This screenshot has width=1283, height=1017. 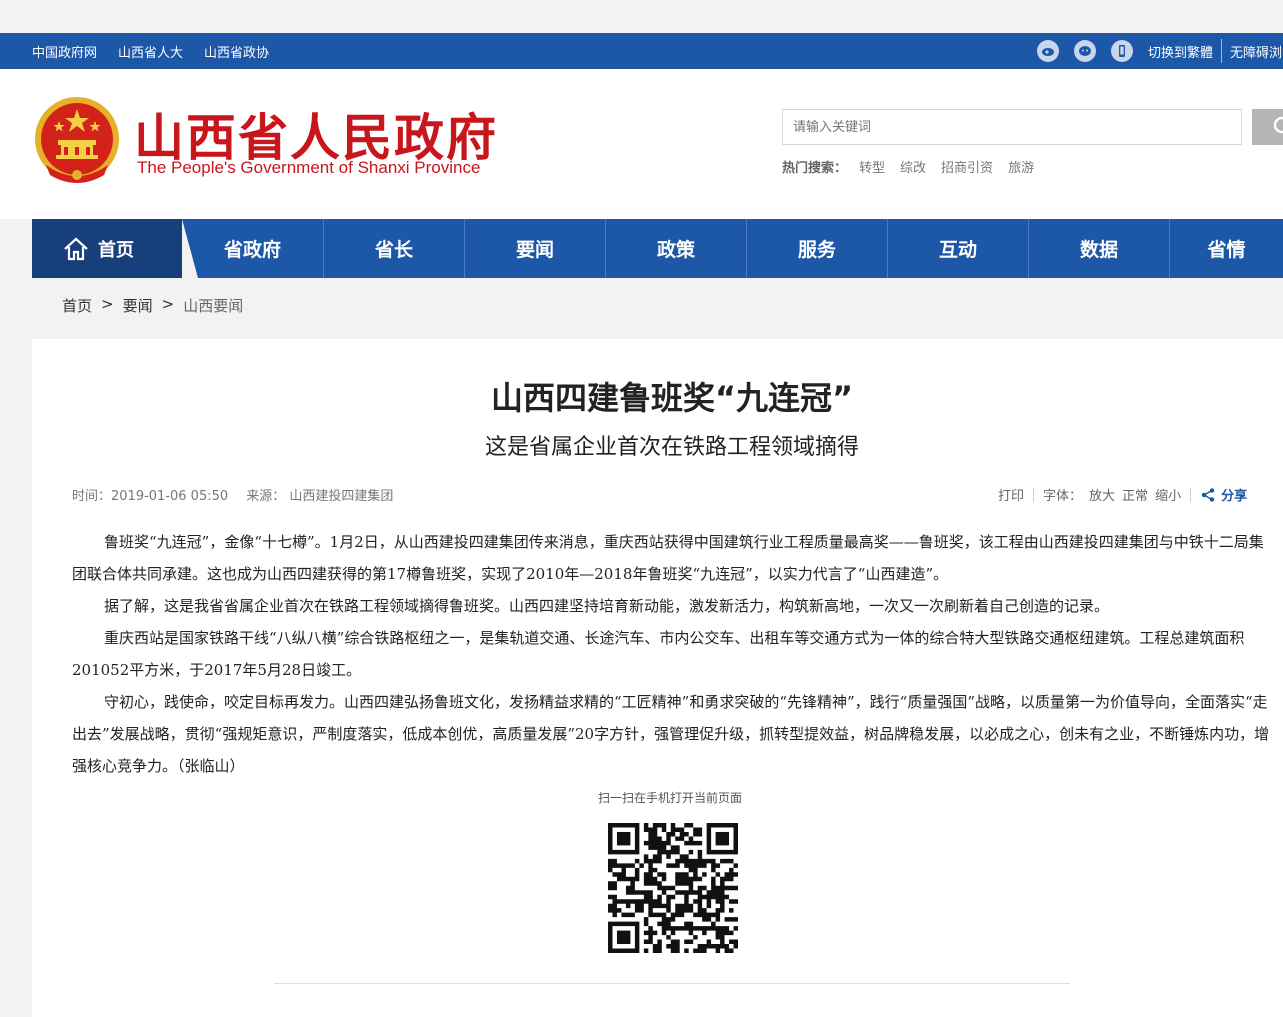 What do you see at coordinates (1168, 494) in the screenshot?
I see `font-small-button: 缩小` at bounding box center [1168, 494].